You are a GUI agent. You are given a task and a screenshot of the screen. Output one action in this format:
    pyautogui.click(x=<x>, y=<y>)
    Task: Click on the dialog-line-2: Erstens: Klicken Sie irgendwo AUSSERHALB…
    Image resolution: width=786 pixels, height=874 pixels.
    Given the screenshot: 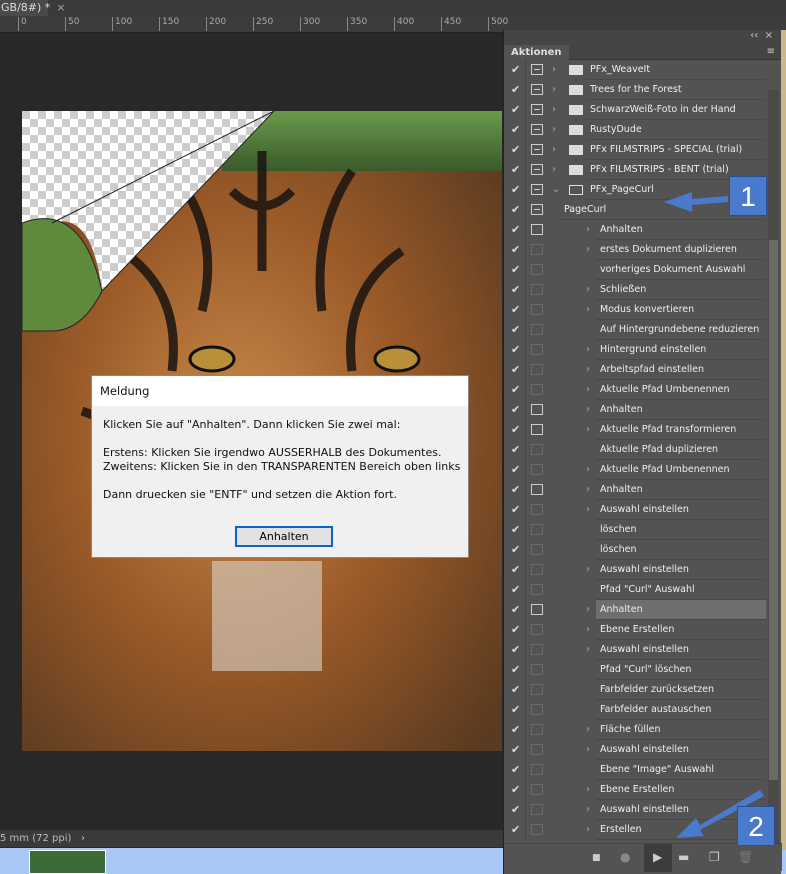 What is the action you would take?
    pyautogui.click(x=272, y=452)
    